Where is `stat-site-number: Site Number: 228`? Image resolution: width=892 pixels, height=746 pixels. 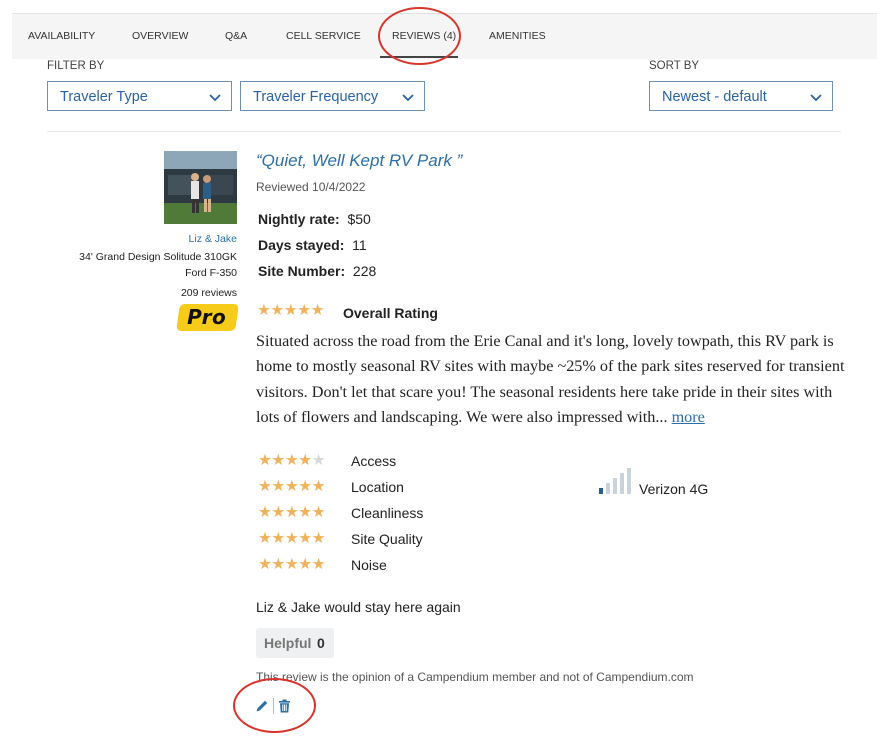 stat-site-number: Site Number: 228 is located at coordinates (317, 271).